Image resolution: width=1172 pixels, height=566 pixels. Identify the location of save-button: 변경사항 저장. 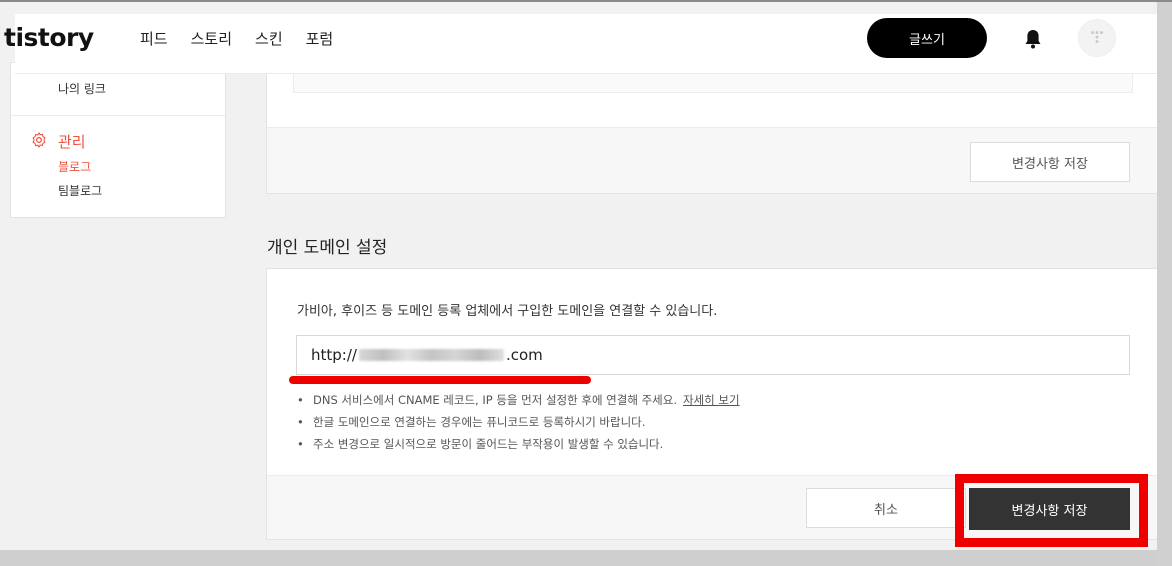
(1049, 509).